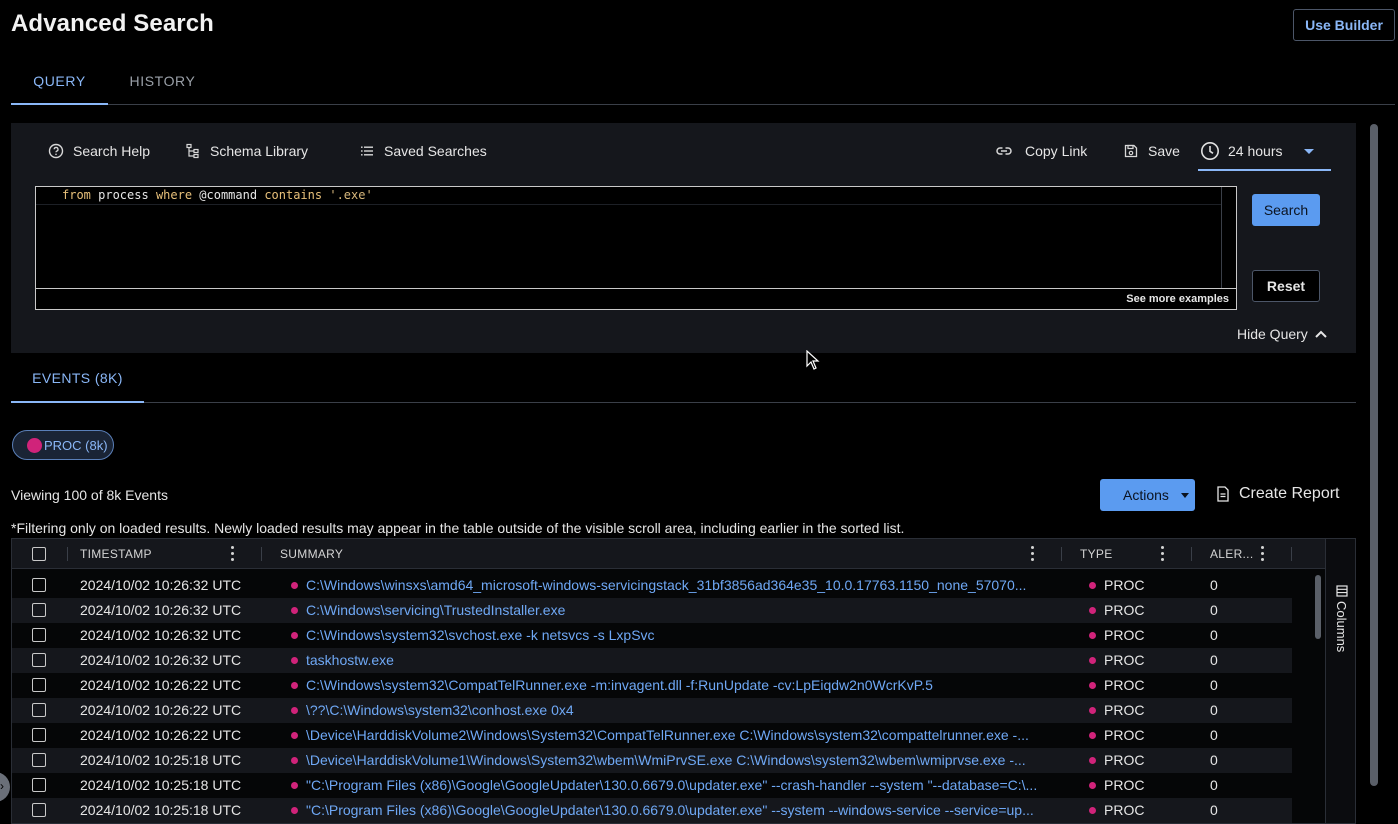 The image size is (1398, 824). What do you see at coordinates (1131, 151) in the screenshot?
I see `save-disk-icon` at bounding box center [1131, 151].